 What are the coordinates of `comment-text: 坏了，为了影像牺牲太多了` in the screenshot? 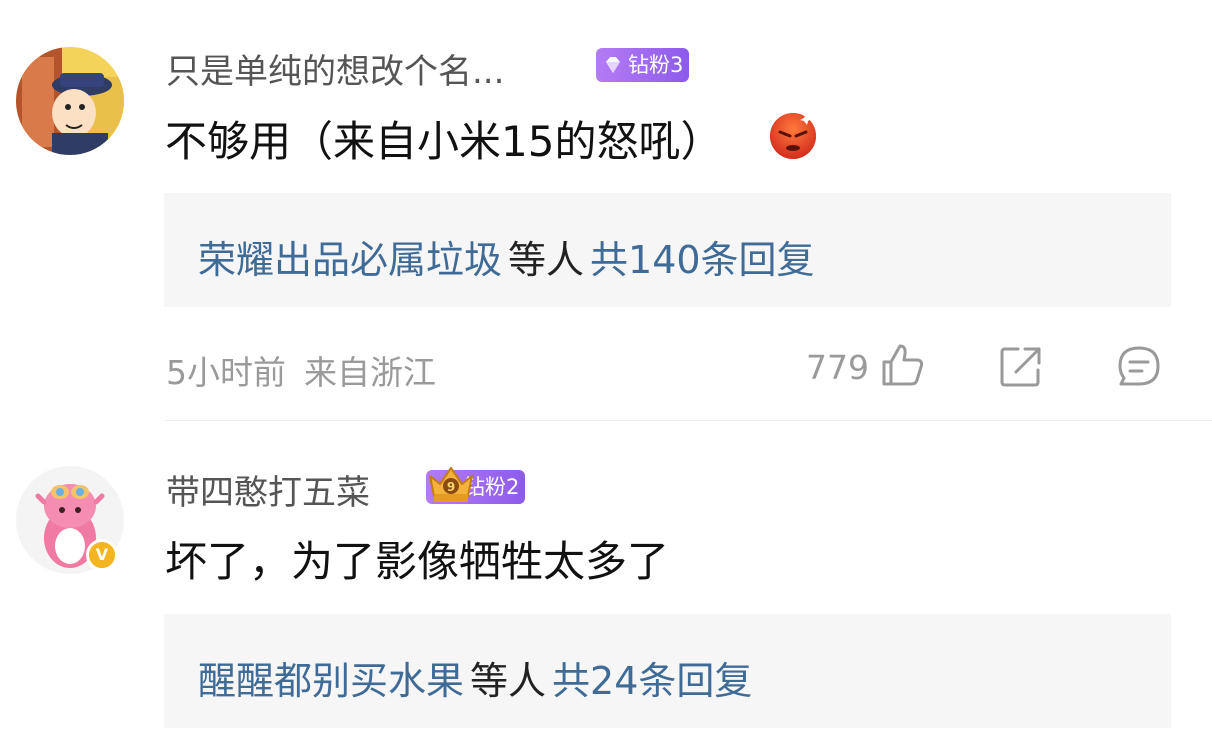 It's located at (417, 561).